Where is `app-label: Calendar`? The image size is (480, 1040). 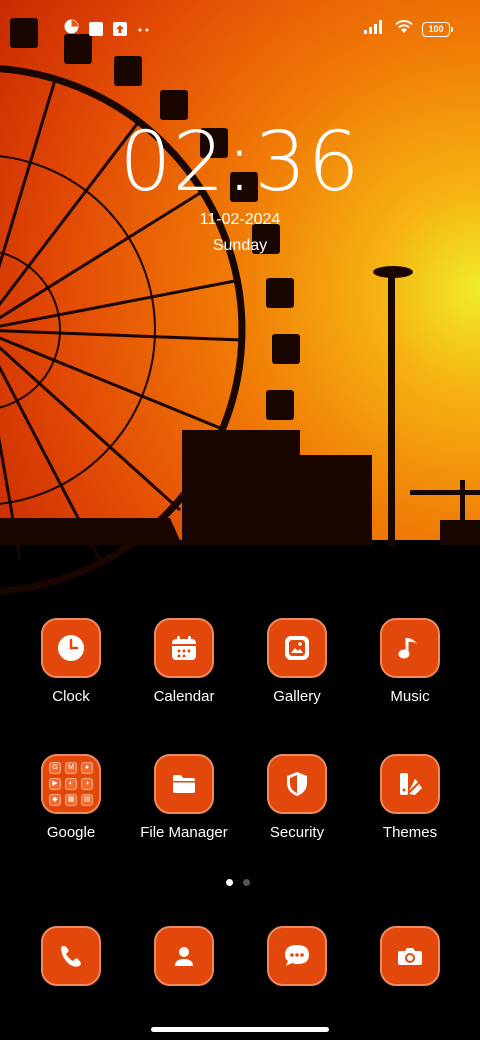
app-label: Calendar is located at coordinates (184, 696).